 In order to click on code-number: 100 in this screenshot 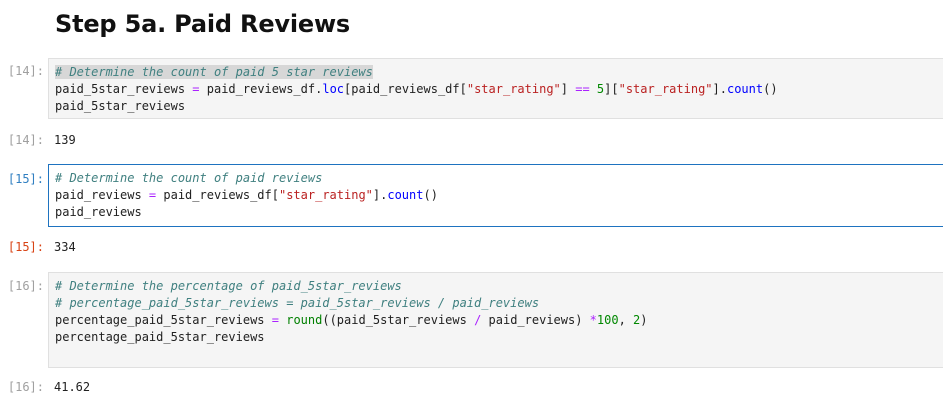, I will do `click(607, 320)`.